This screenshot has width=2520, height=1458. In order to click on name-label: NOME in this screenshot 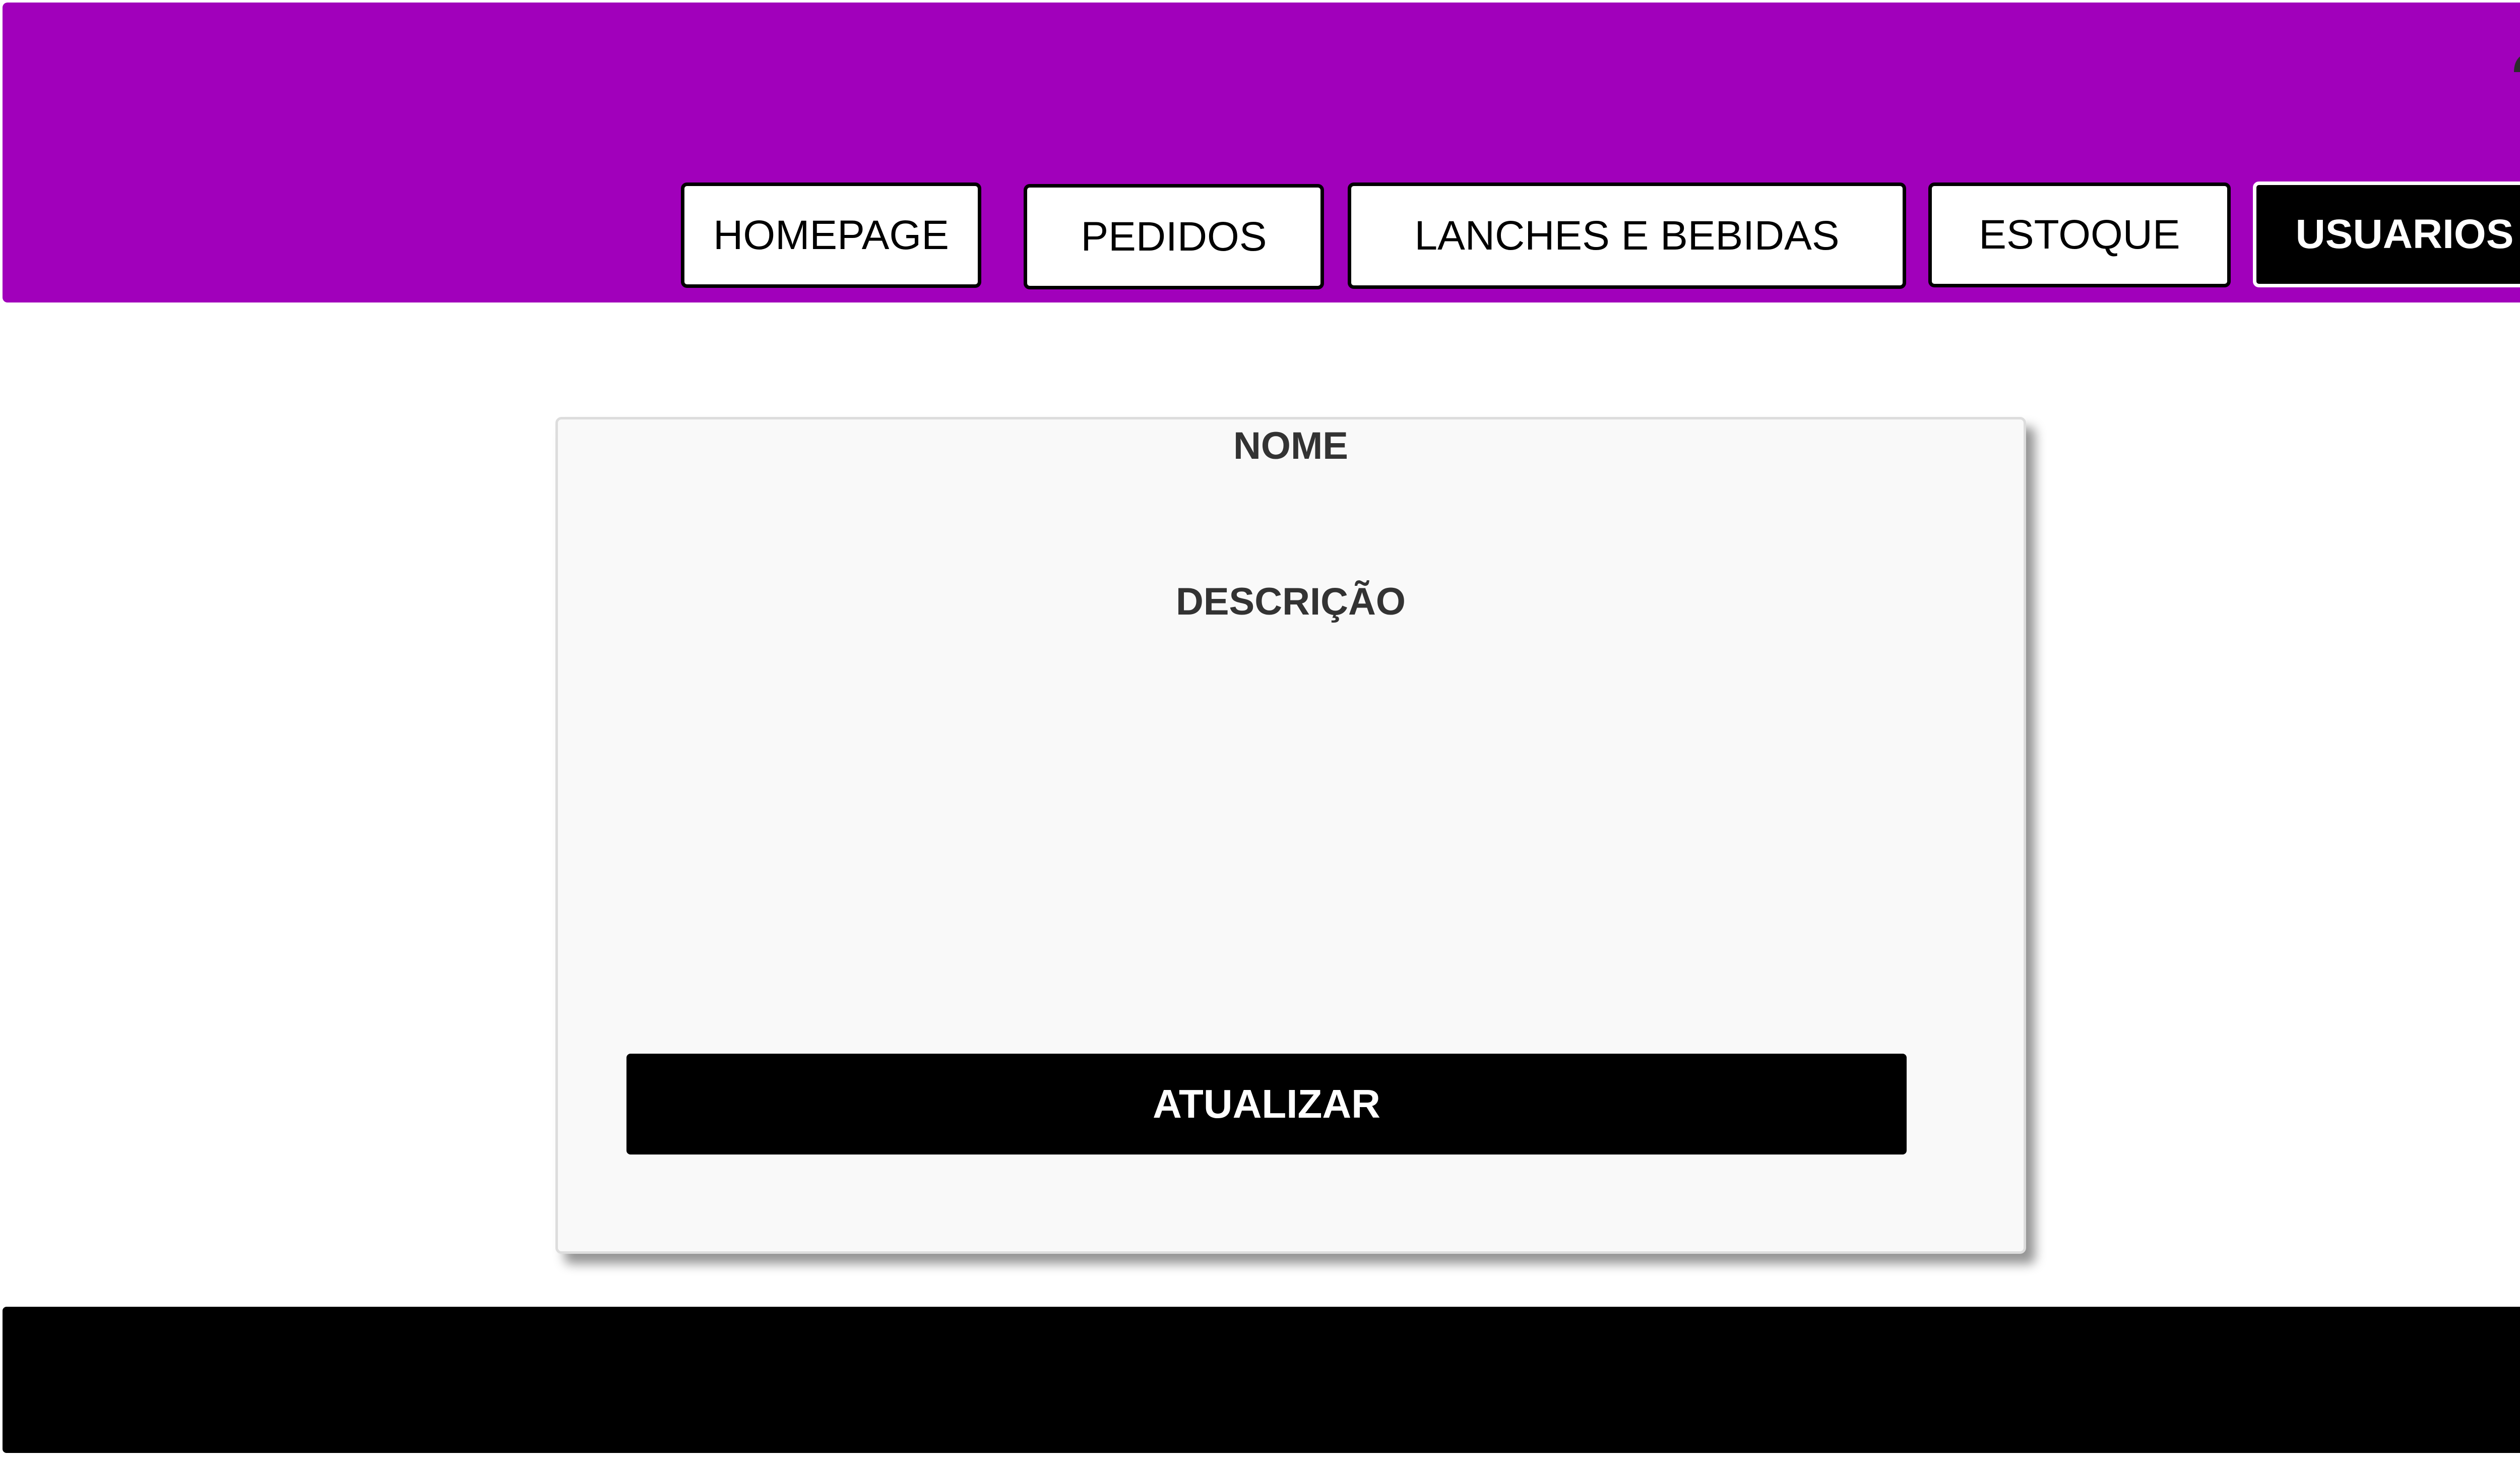, I will do `click(1291, 445)`.